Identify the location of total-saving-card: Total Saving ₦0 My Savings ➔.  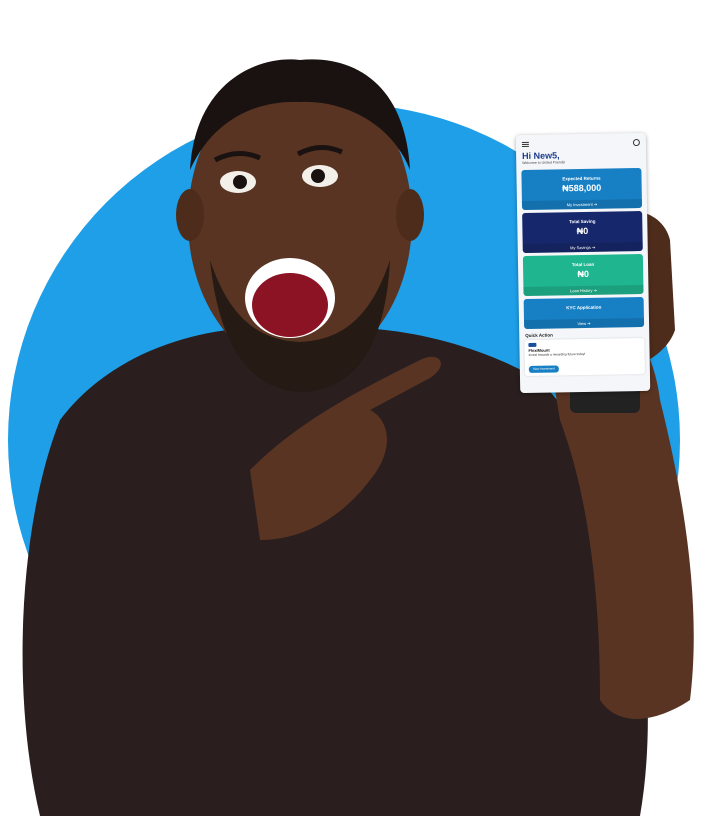
(582, 232).